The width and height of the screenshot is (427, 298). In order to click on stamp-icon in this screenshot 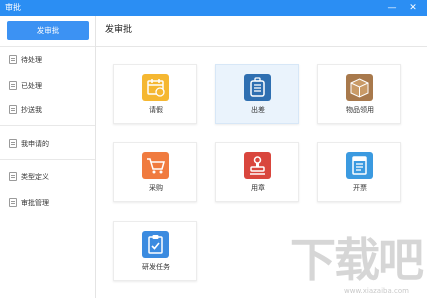, I will do `click(257, 165)`.